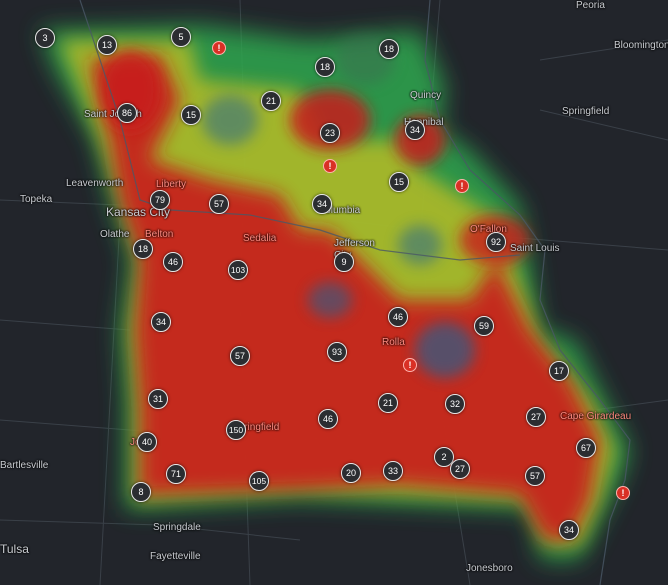 Image resolution: width=668 pixels, height=585 pixels. I want to click on cluster-marker: 32, so click(455, 404).